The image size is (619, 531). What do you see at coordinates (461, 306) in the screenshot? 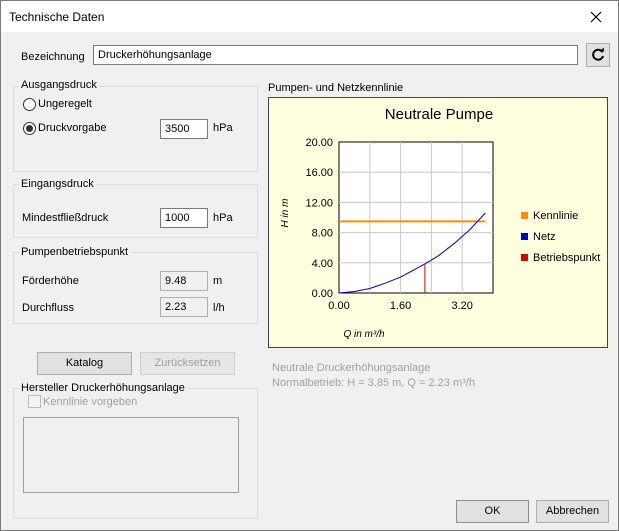
I see `x-tick-label: 3.20` at bounding box center [461, 306].